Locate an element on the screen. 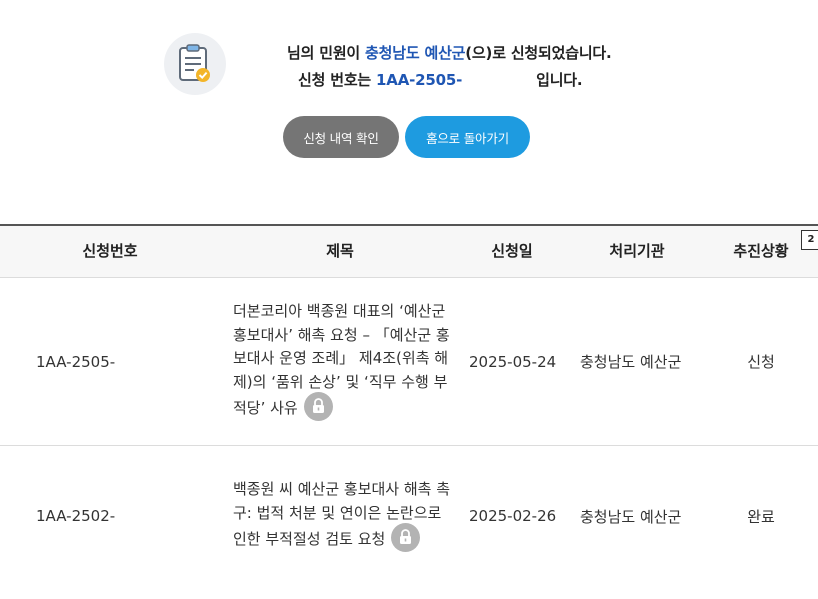 The width and height of the screenshot is (818, 599). header-date: 신청일 is located at coordinates (512, 251).